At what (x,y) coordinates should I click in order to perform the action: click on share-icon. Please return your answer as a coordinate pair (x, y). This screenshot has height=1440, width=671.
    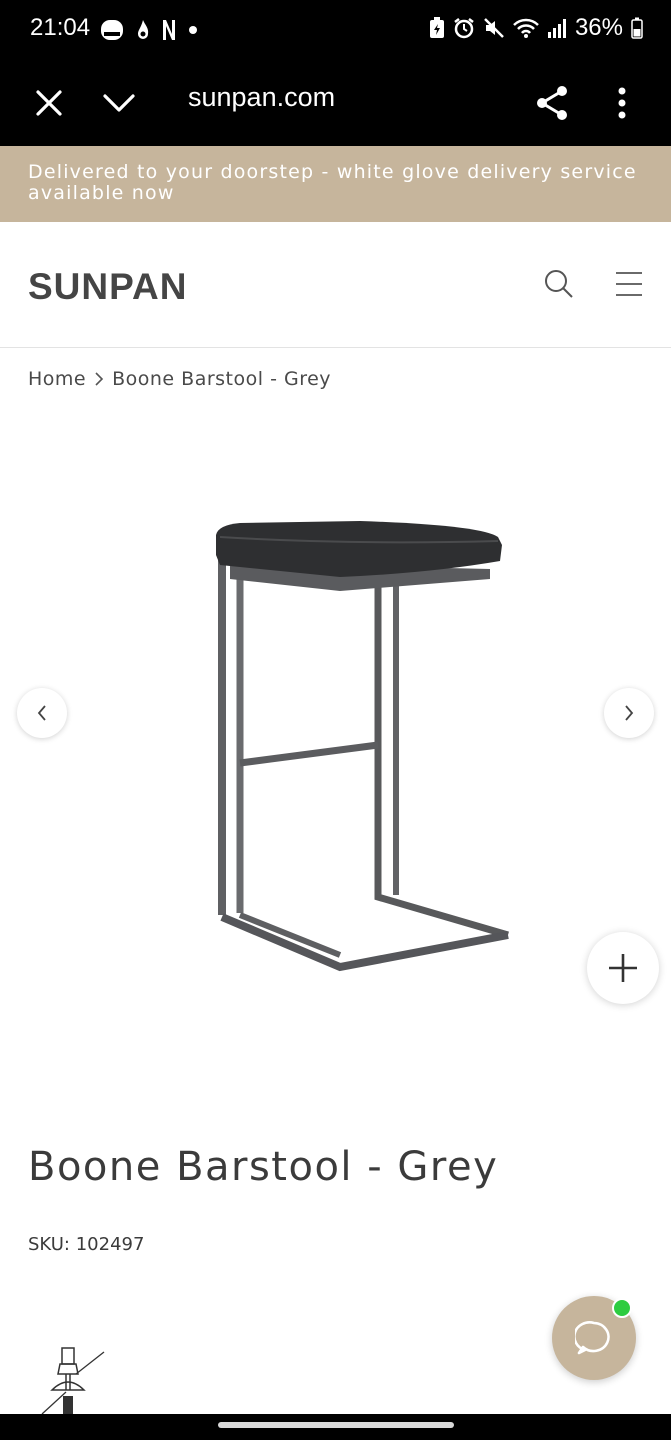
    Looking at the image, I should click on (552, 103).